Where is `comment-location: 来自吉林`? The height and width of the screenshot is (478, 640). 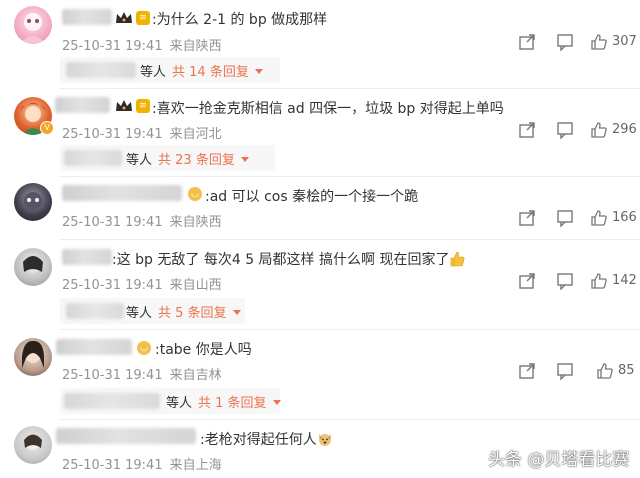
comment-location: 来自吉林 is located at coordinates (195, 375).